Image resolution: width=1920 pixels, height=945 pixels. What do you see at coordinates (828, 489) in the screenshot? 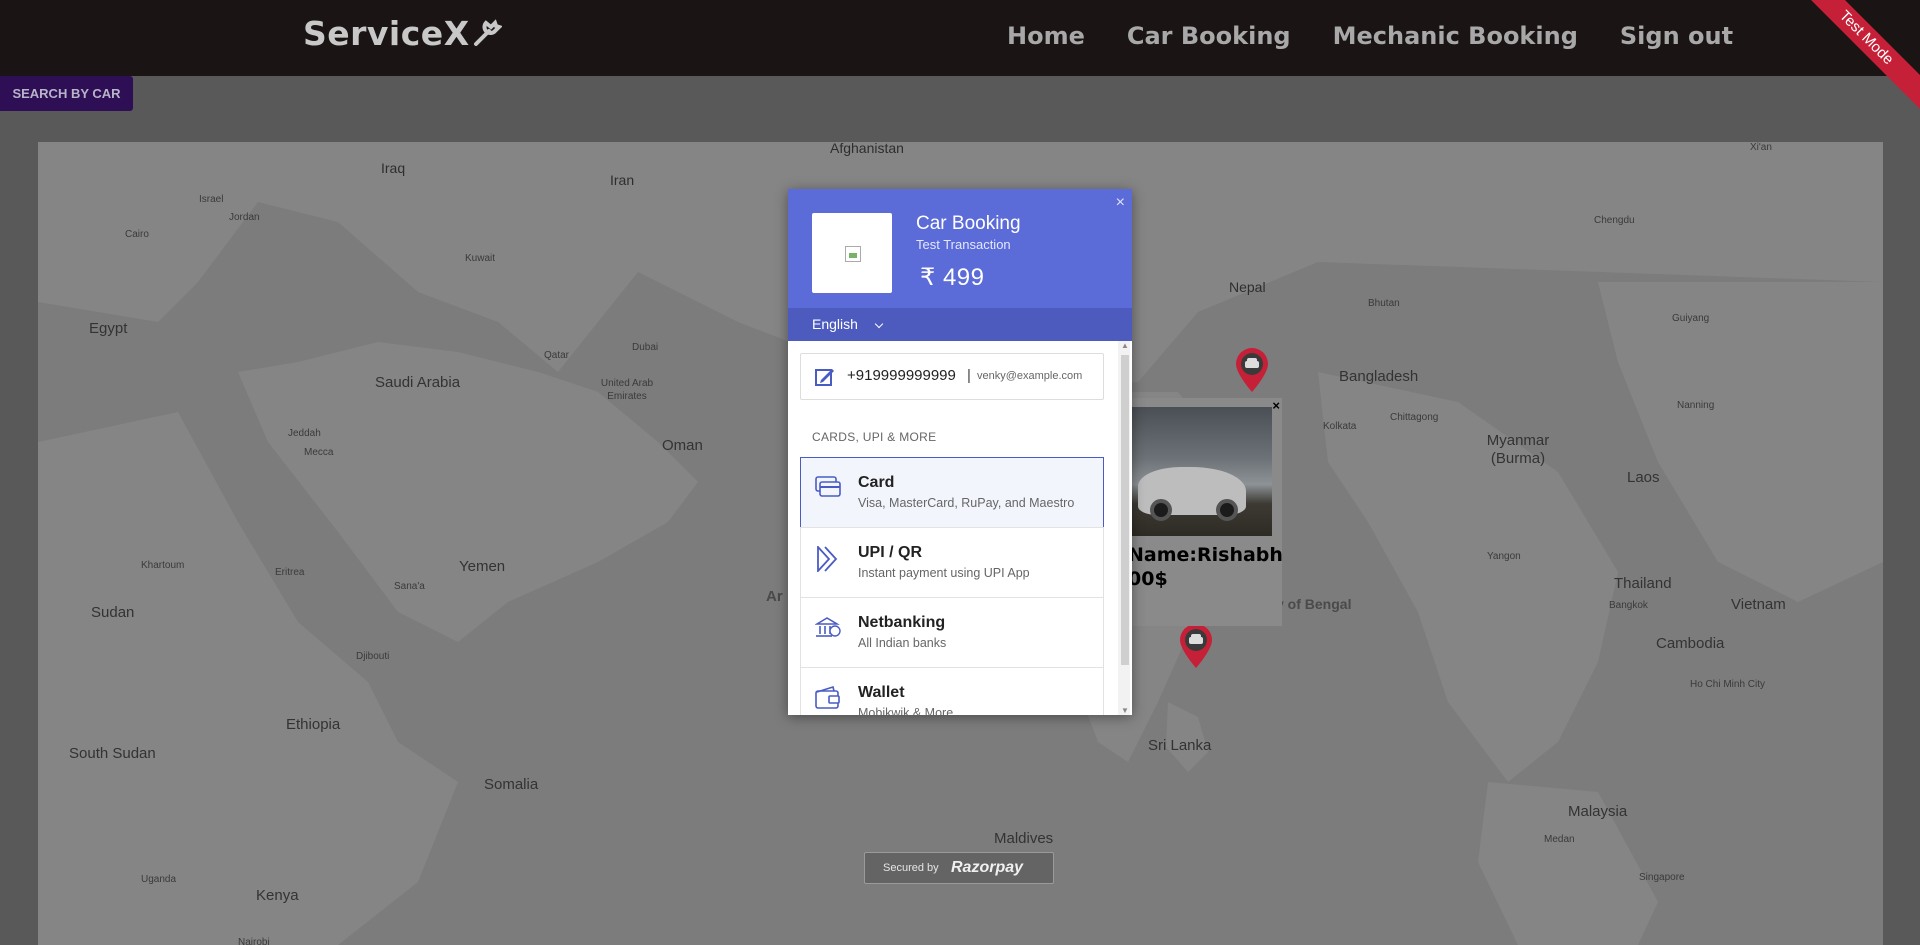
I see `card-icon` at bounding box center [828, 489].